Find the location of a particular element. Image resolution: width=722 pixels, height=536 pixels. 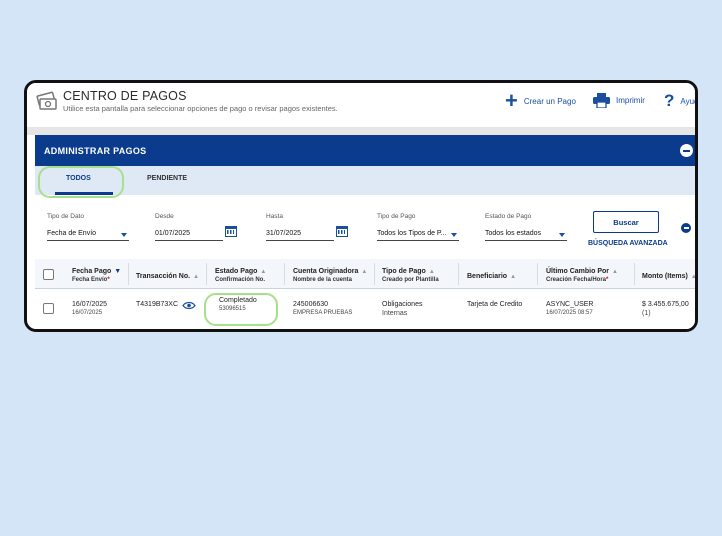

filter-tipo-pago-label: Tipo de Pago is located at coordinates (396, 216).